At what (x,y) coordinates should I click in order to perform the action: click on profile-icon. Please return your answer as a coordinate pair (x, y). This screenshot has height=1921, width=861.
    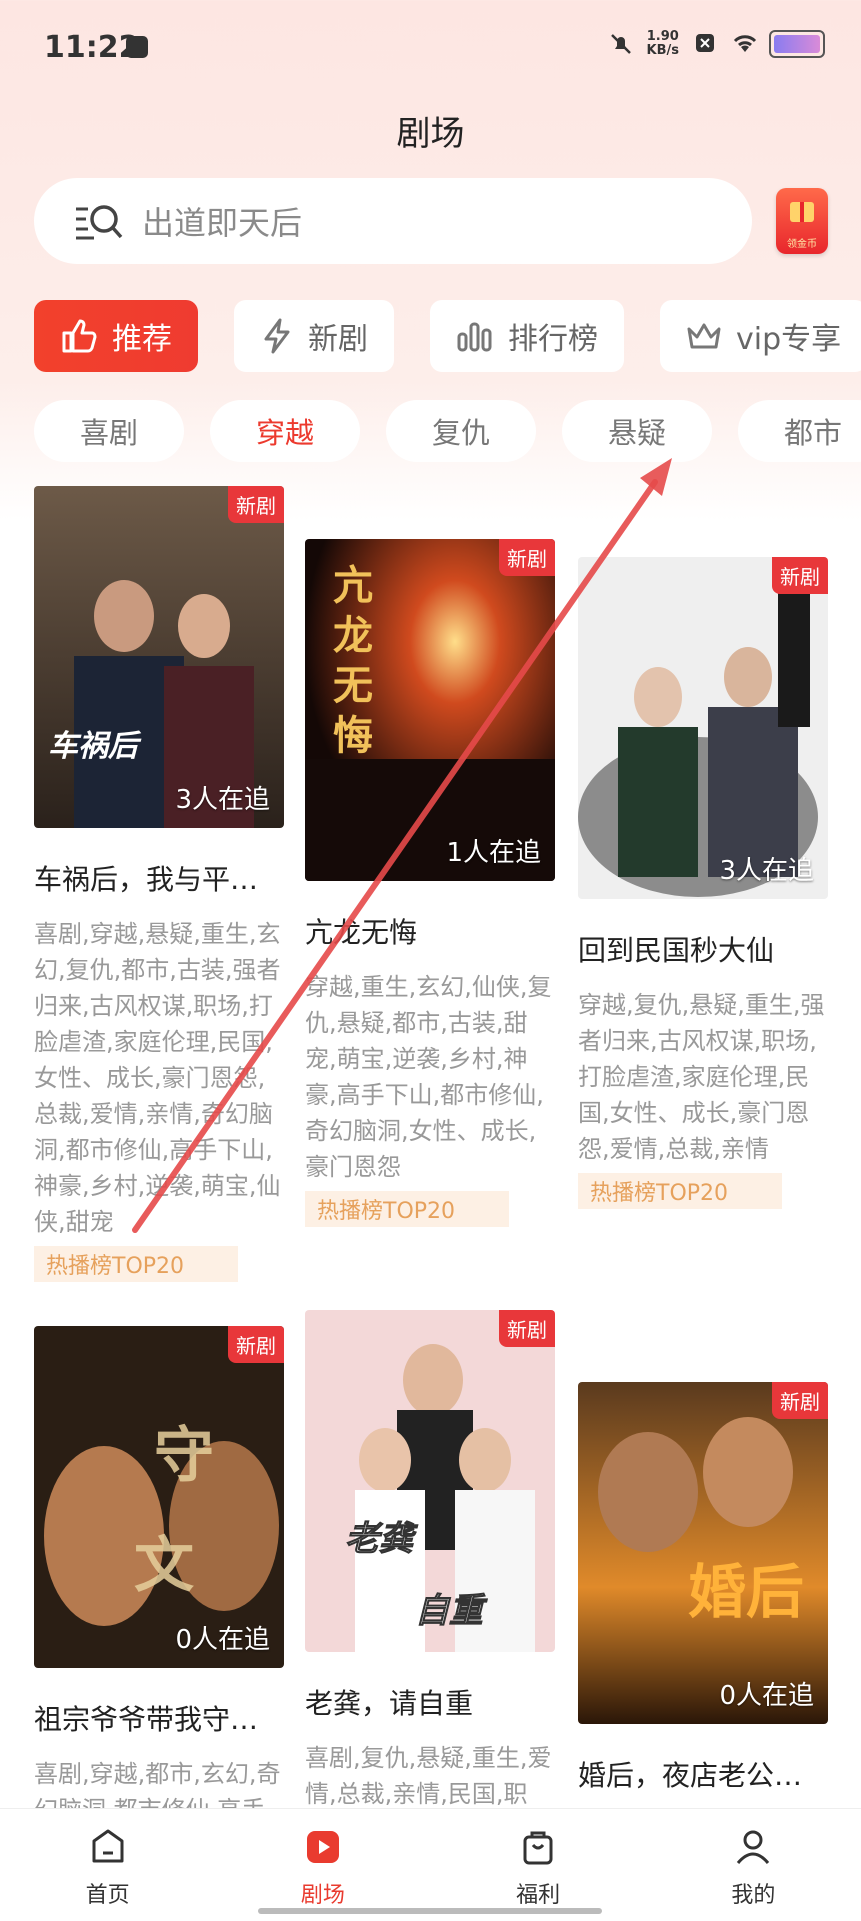
    Looking at the image, I should click on (753, 1847).